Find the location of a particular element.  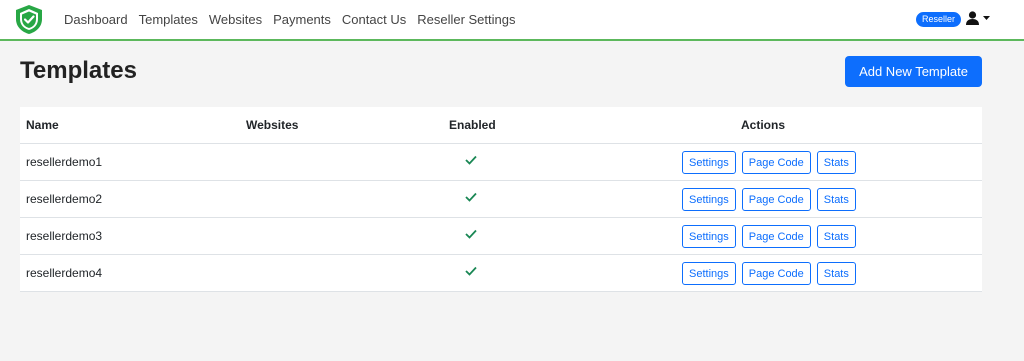

table-header-row: Name Websites Enabled Actions is located at coordinates (501, 125).